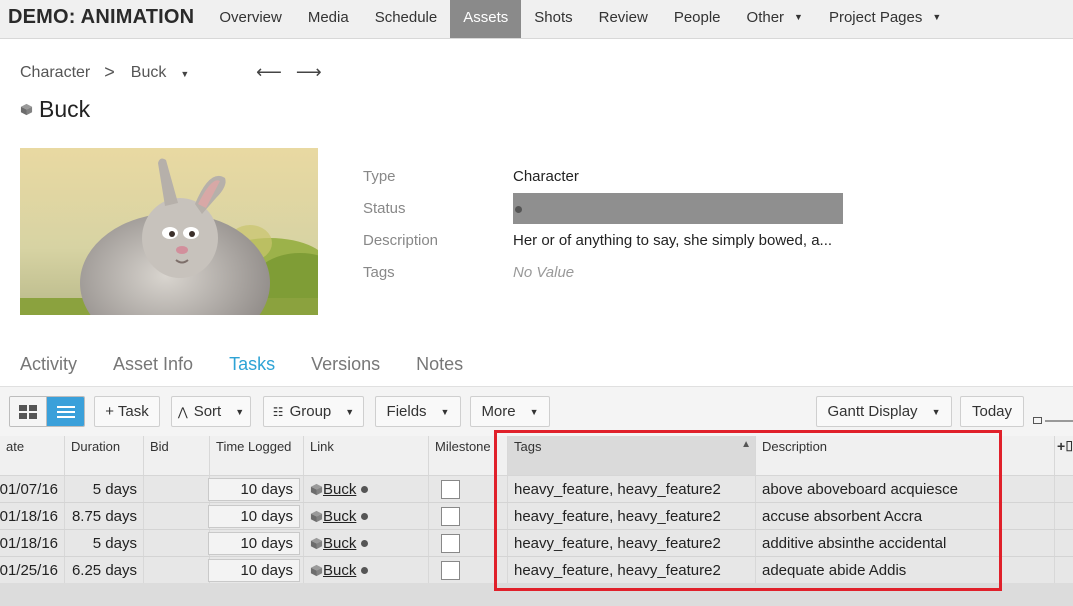 This screenshot has width=1073, height=606. What do you see at coordinates (278, 411) in the screenshot?
I see `group-icon: ☷` at bounding box center [278, 411].